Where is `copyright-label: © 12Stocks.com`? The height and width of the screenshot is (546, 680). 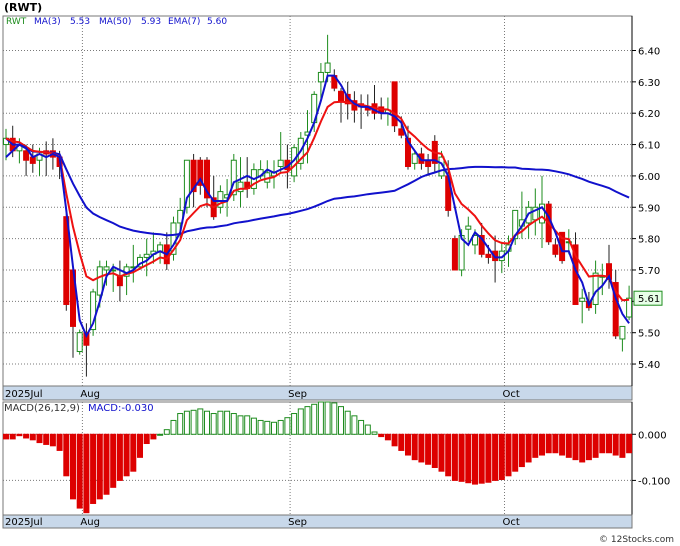 copyright-label: © 12Stocks.com is located at coordinates (636, 540).